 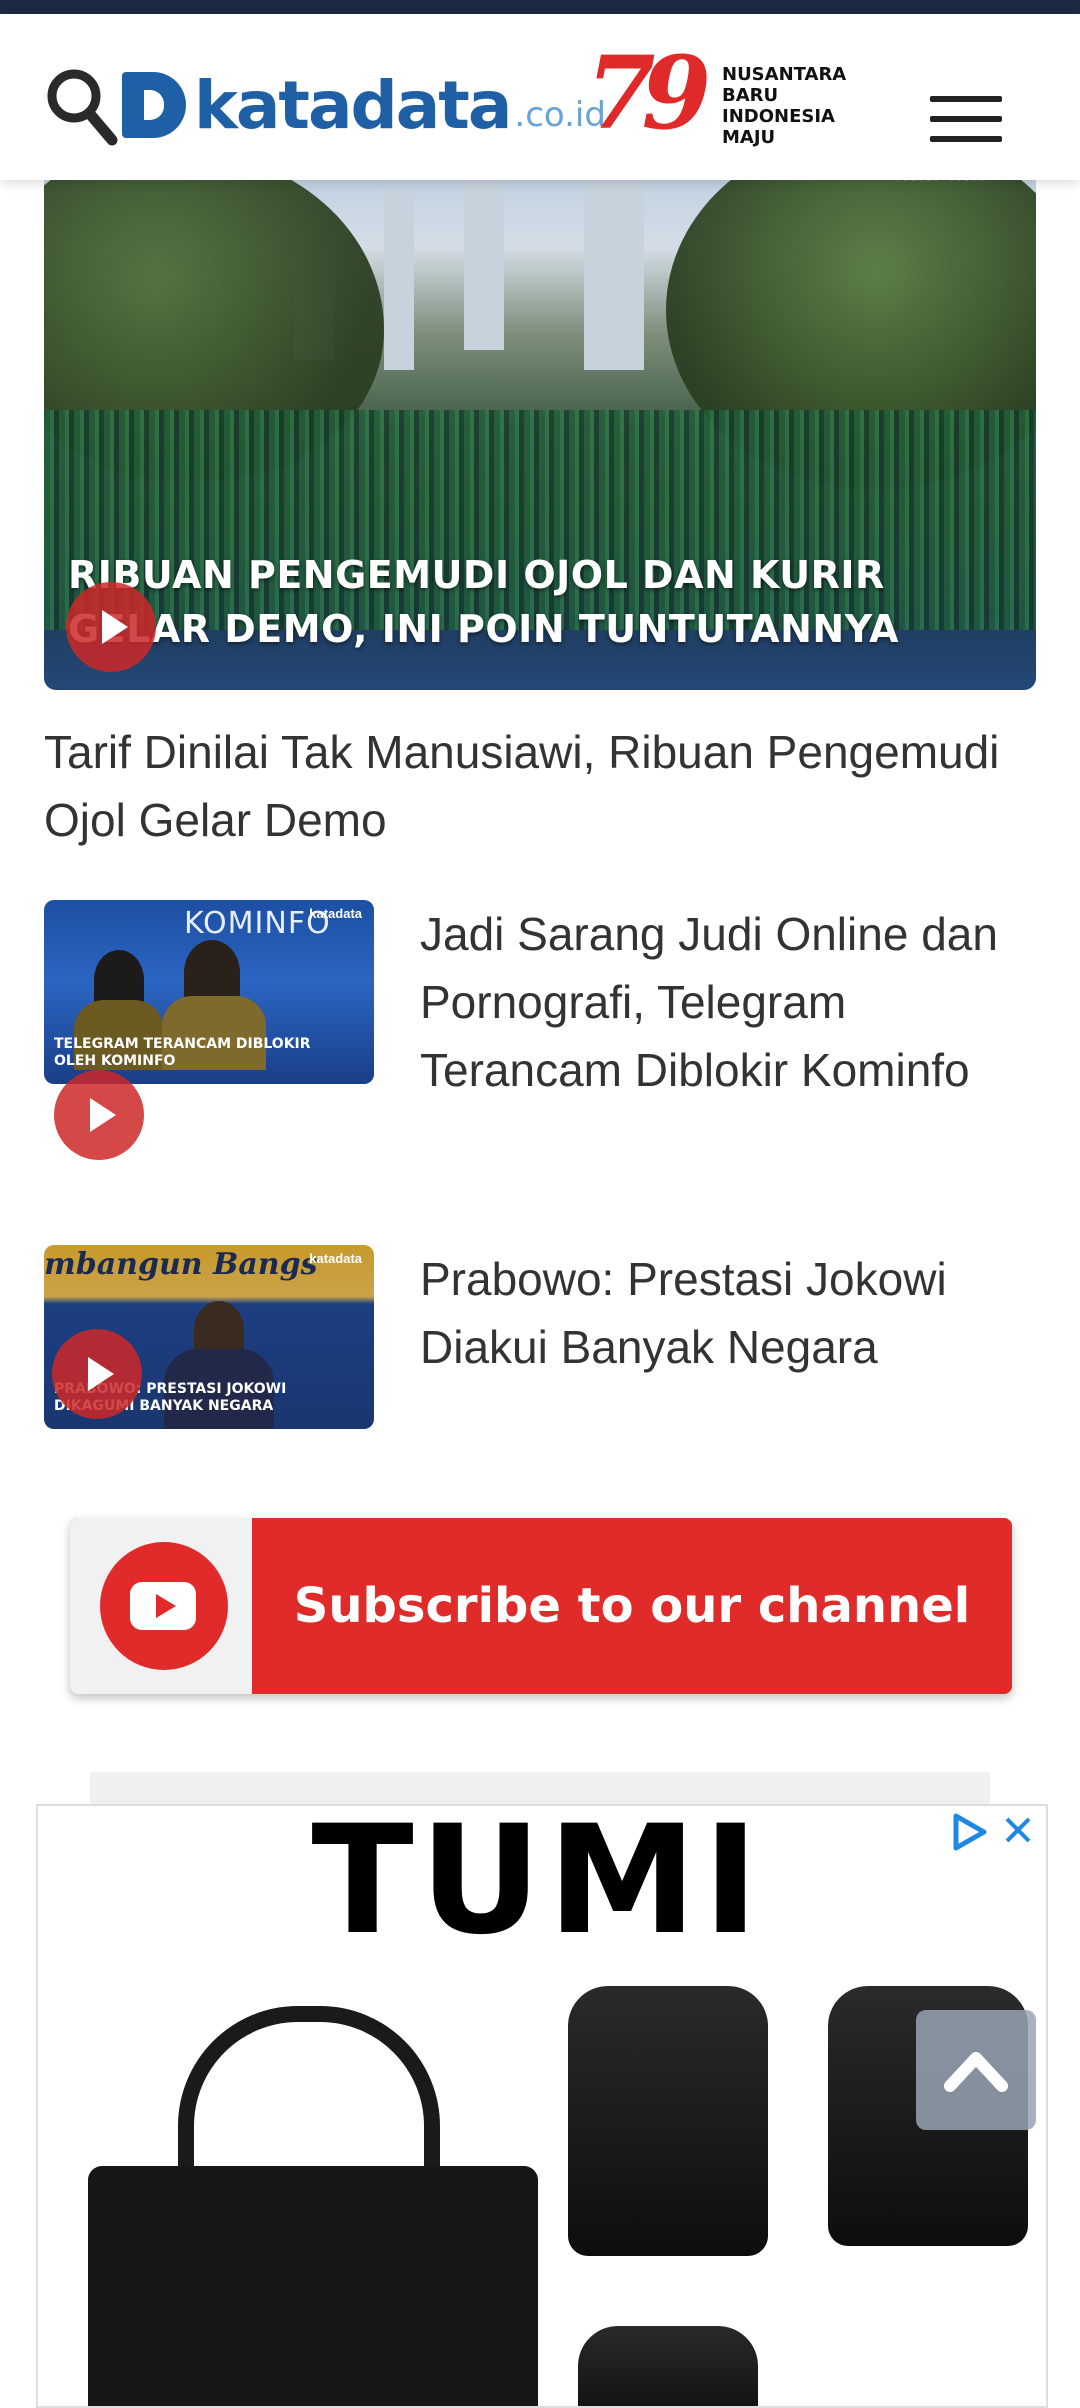 What do you see at coordinates (784, 106) in the screenshot?
I see `anniversary-tagline: NUSANTARA BARU INDONESIA MAJU` at bounding box center [784, 106].